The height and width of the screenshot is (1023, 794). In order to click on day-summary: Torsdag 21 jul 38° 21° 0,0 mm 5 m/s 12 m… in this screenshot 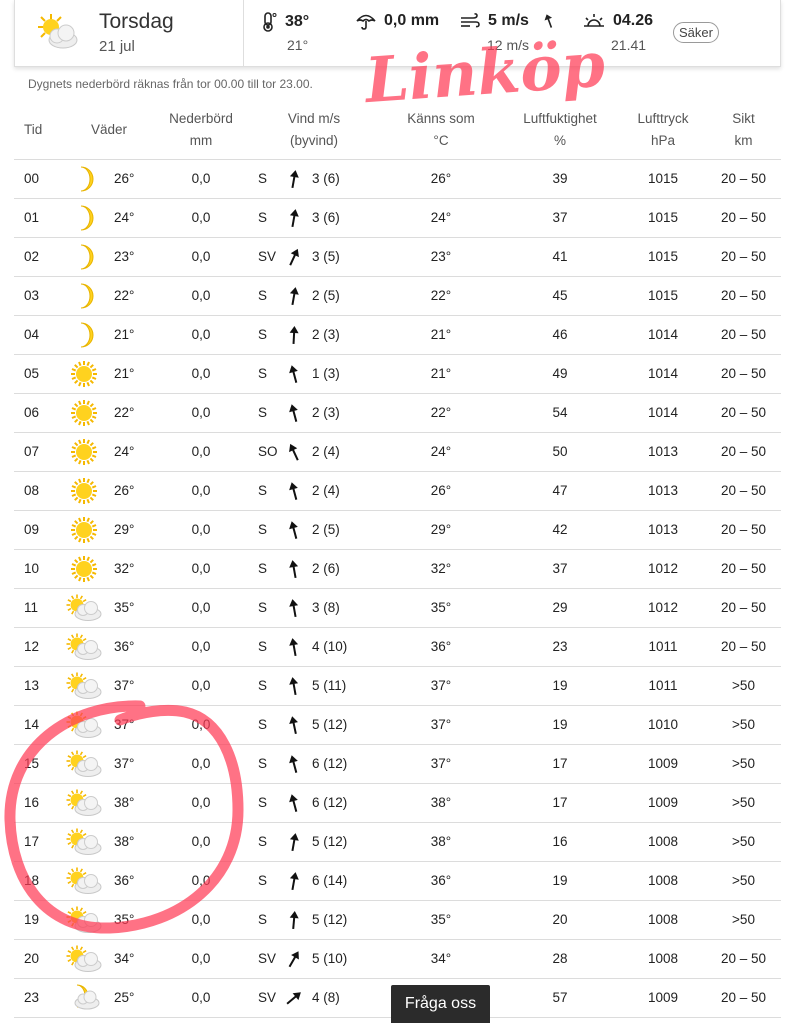, I will do `click(397, 33)`.